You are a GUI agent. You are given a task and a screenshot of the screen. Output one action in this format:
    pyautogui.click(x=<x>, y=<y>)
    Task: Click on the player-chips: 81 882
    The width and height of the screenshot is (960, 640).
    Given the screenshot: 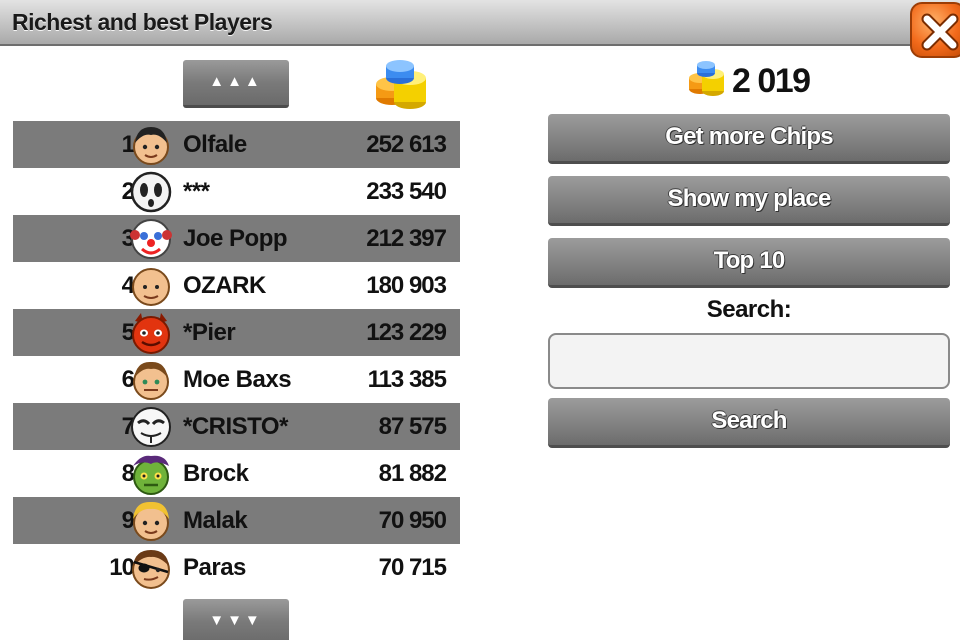 What is the action you would take?
    pyautogui.click(x=412, y=473)
    